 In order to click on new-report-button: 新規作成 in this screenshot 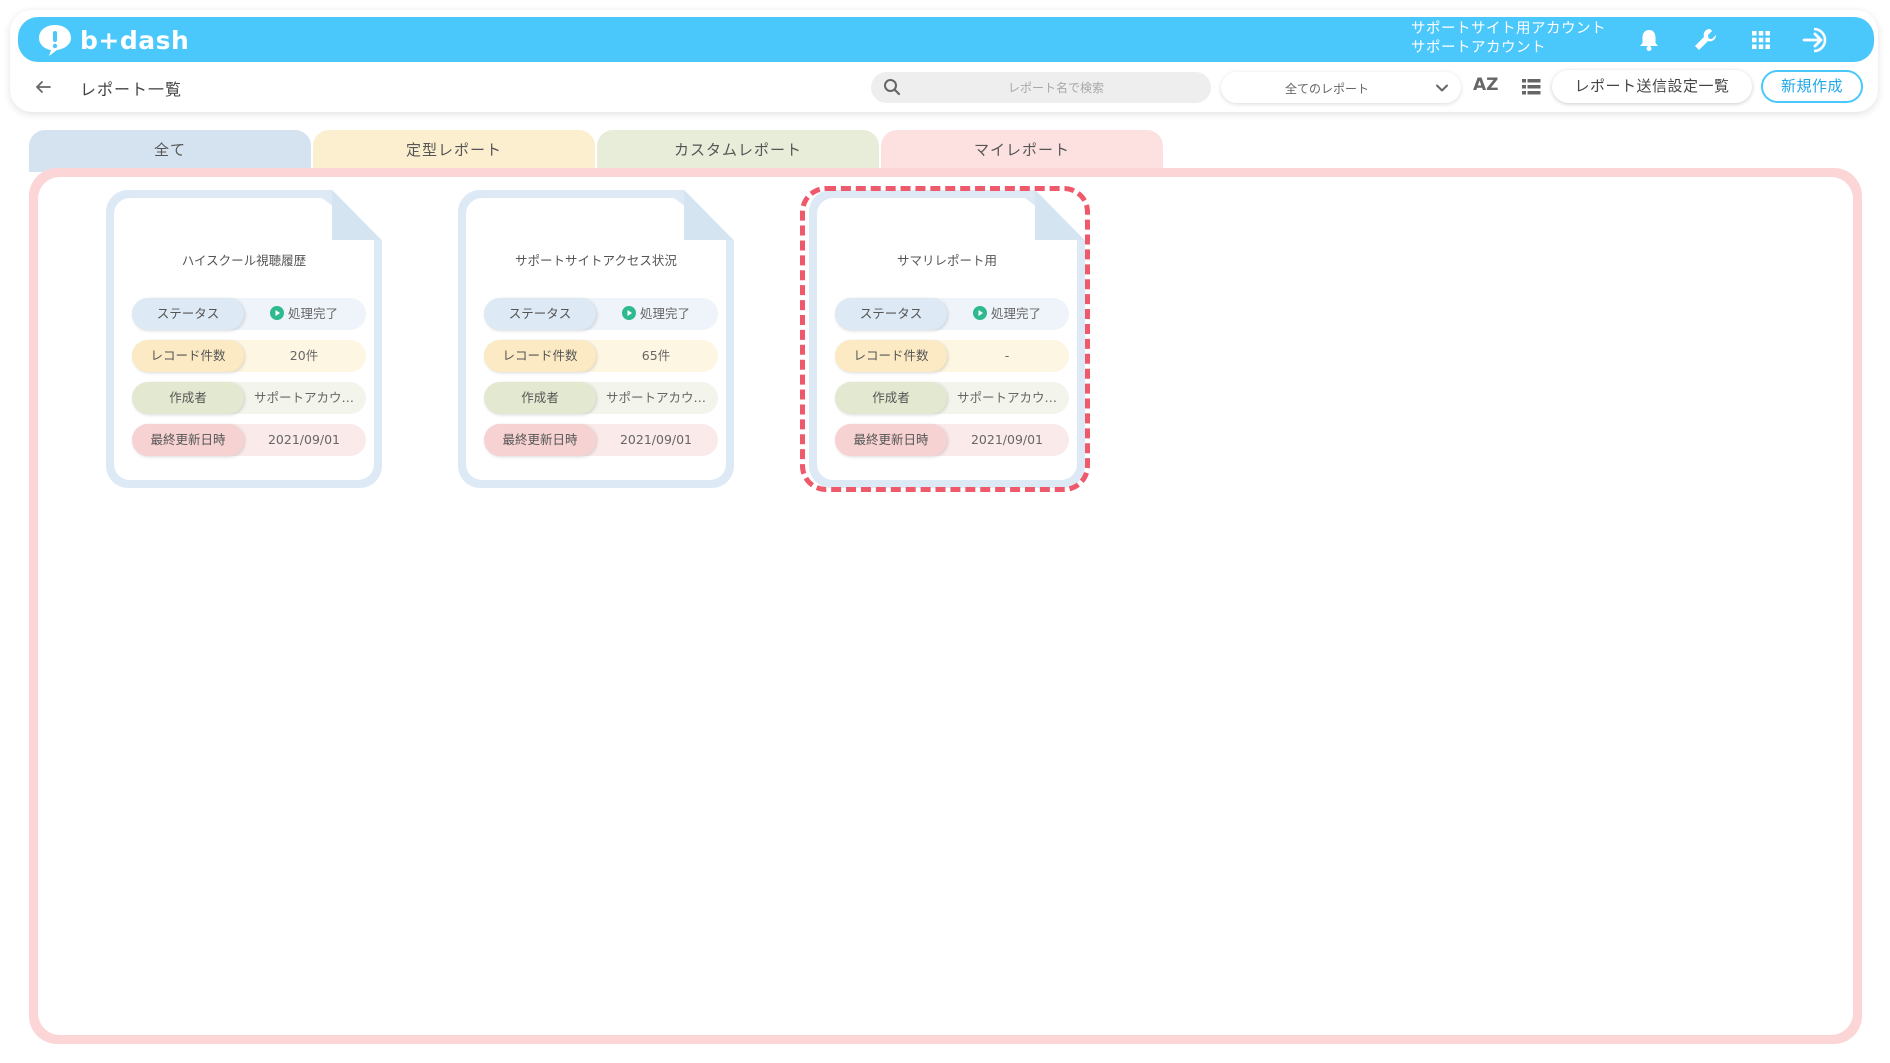, I will do `click(1812, 86)`.